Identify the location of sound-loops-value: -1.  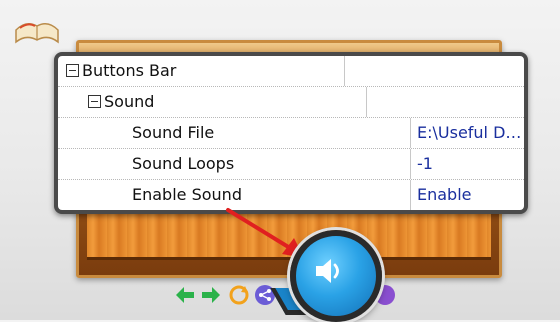
(467, 164).